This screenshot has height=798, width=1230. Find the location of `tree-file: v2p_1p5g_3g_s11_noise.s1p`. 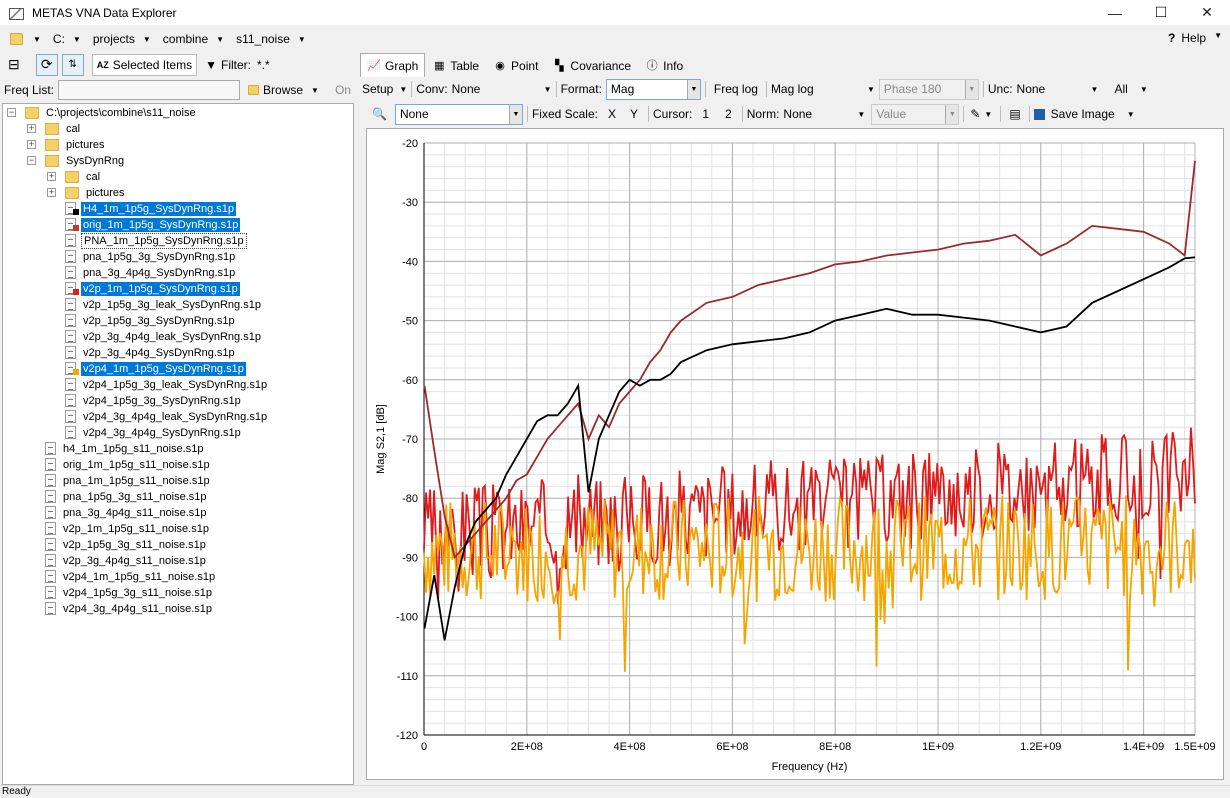

tree-file: v2p_1p5g_3g_s11_noise.s1p is located at coordinates (126, 544).